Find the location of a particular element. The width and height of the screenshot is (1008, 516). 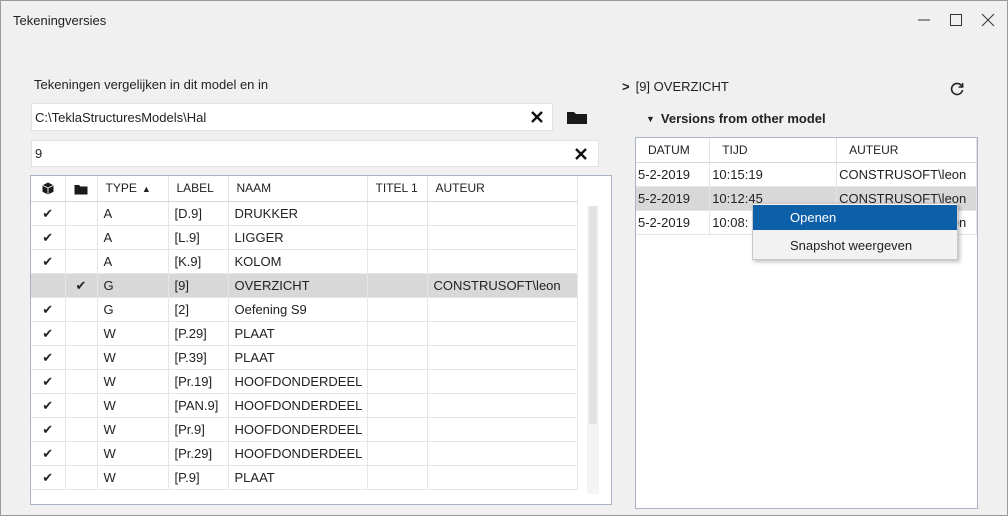

col-naam-header: NAAM is located at coordinates (298, 189).